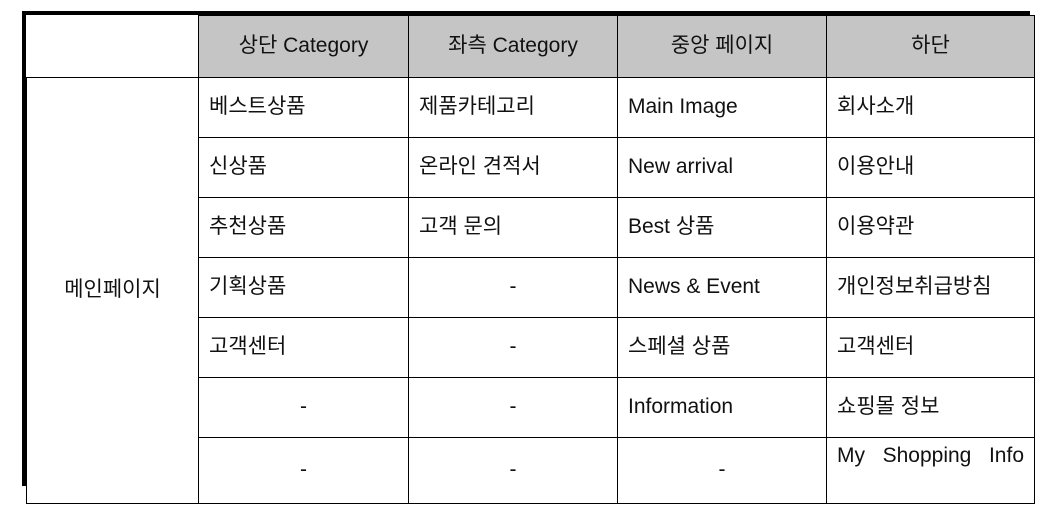  What do you see at coordinates (513, 407) in the screenshot?
I see `cell-left-category-6: -` at bounding box center [513, 407].